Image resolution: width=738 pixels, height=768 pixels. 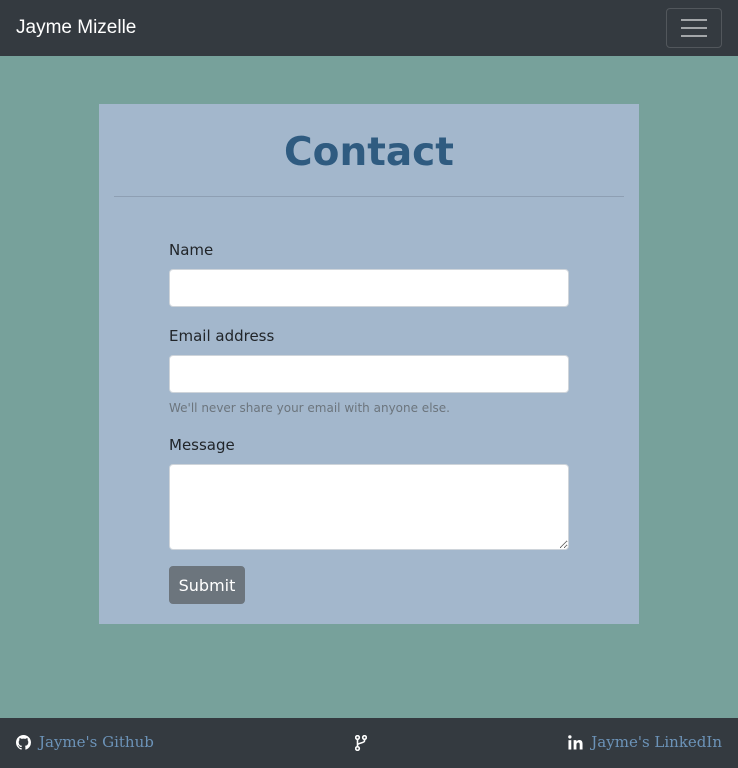 I want to click on hamburger-icon, so click(x=694, y=28).